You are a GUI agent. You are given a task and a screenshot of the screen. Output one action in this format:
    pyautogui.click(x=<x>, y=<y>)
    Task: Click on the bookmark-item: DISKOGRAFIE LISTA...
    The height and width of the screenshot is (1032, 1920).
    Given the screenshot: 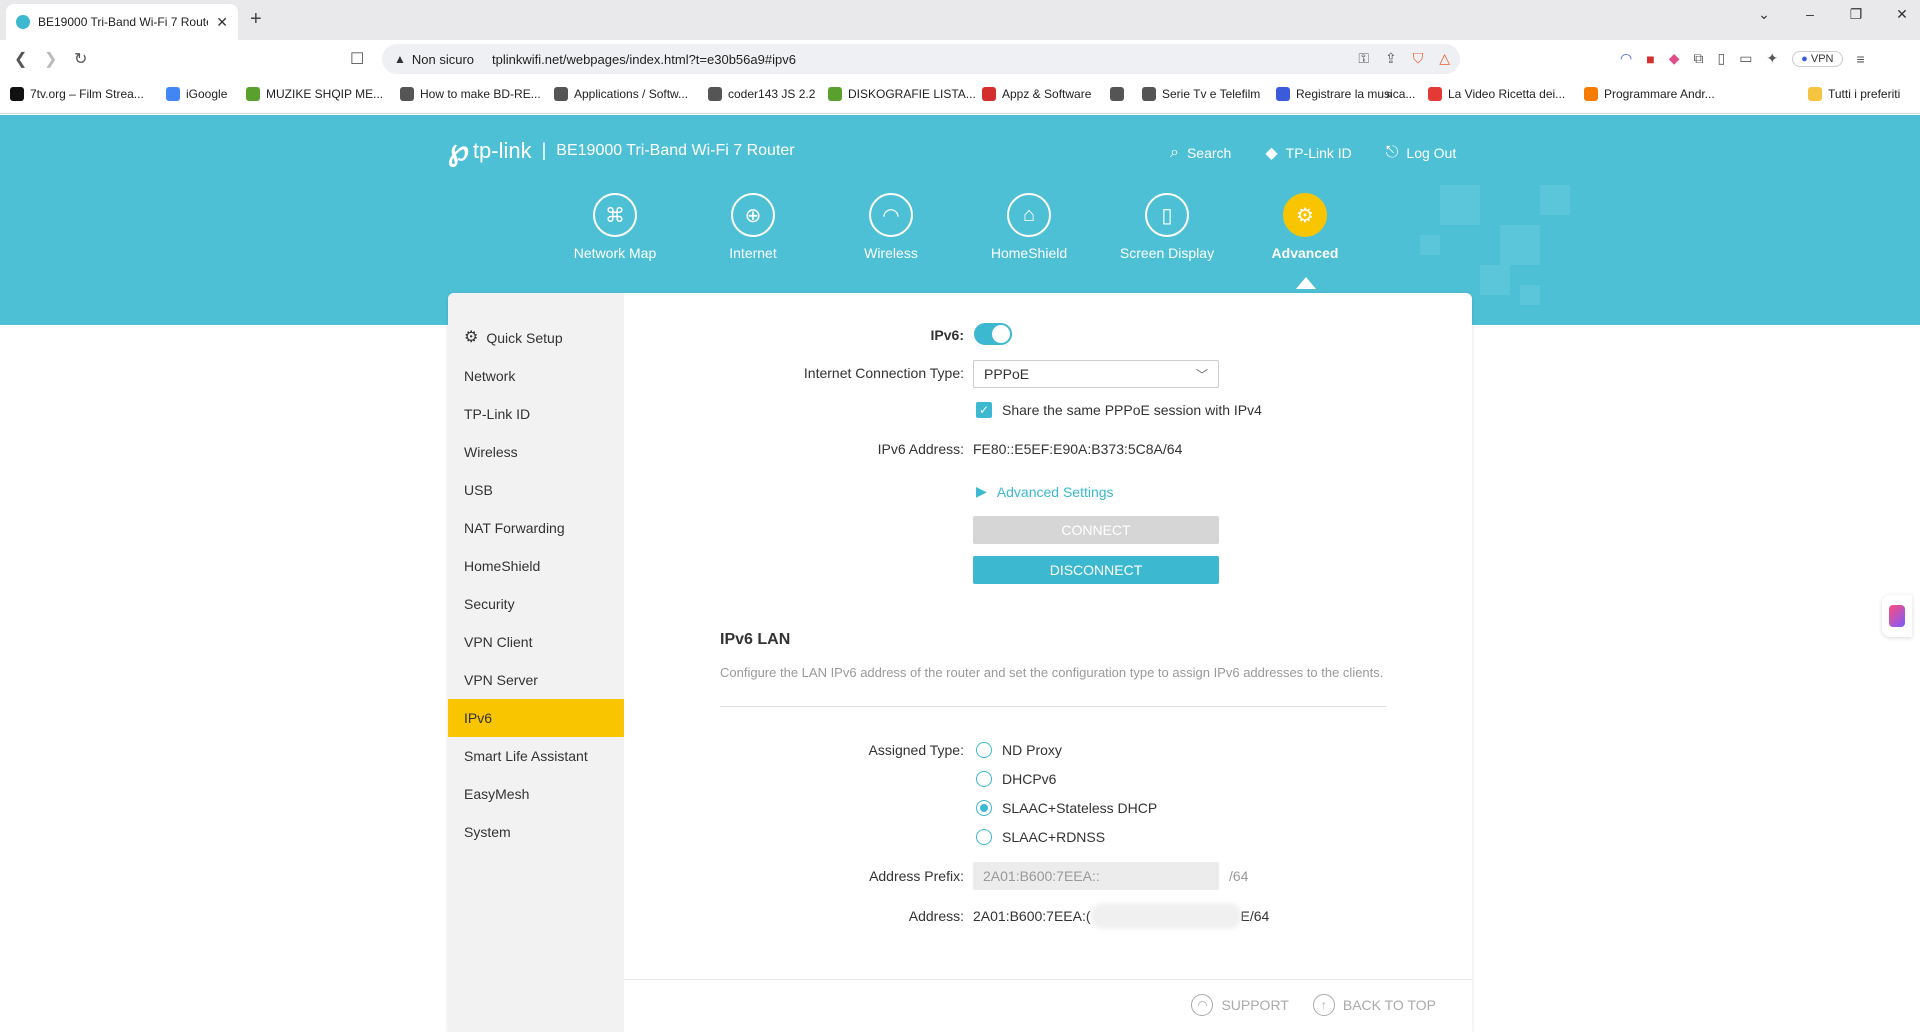 What is the action you would take?
    pyautogui.click(x=902, y=94)
    